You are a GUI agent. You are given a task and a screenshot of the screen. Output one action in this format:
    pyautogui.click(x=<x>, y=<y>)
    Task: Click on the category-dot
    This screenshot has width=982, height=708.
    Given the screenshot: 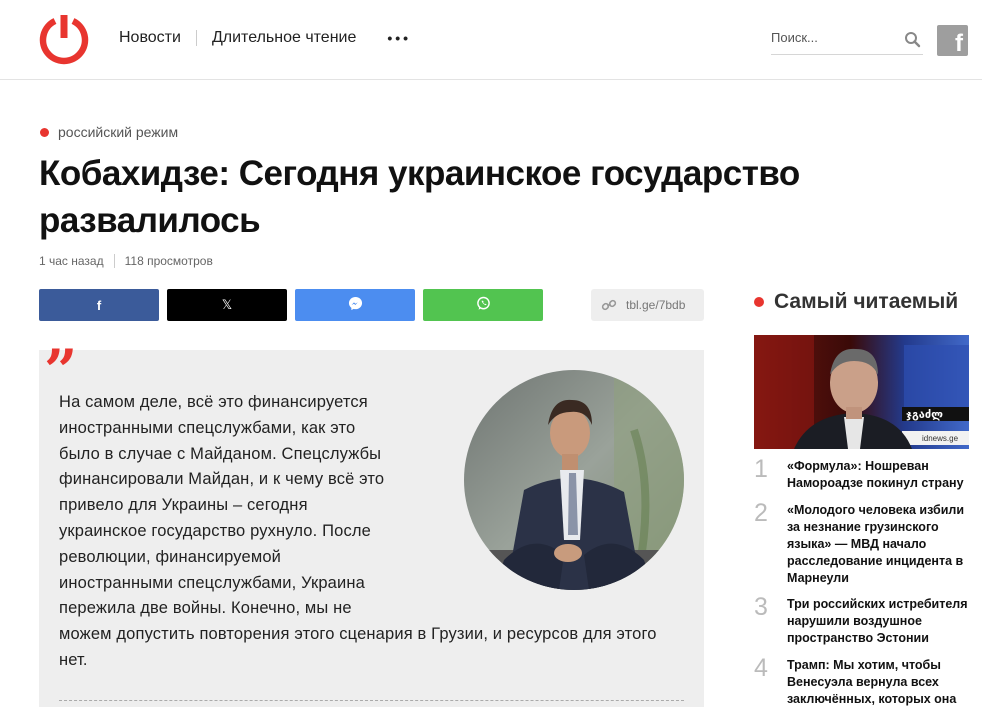 What is the action you would take?
    pyautogui.click(x=44, y=132)
    